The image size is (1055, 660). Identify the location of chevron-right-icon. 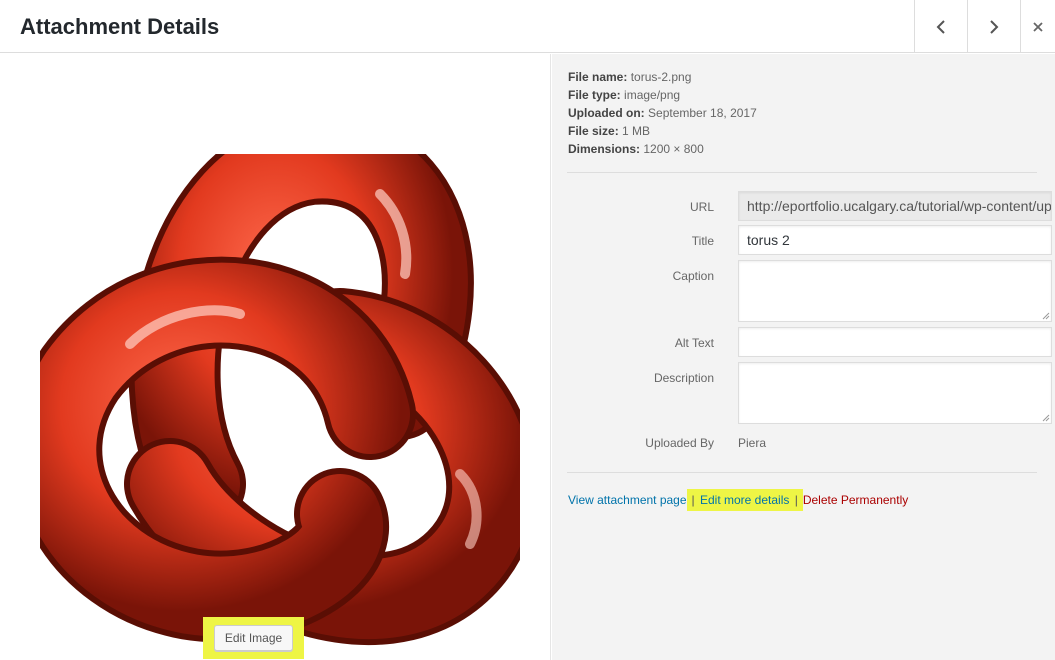
(994, 26).